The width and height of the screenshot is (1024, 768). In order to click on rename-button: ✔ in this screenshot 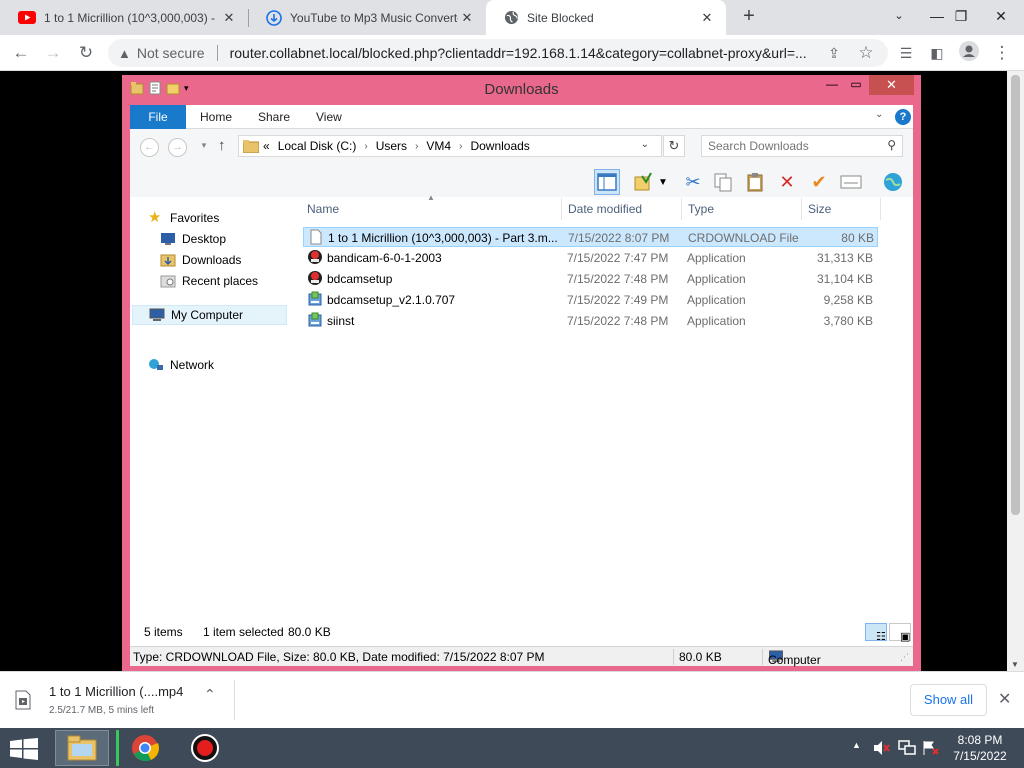, I will do `click(819, 182)`.